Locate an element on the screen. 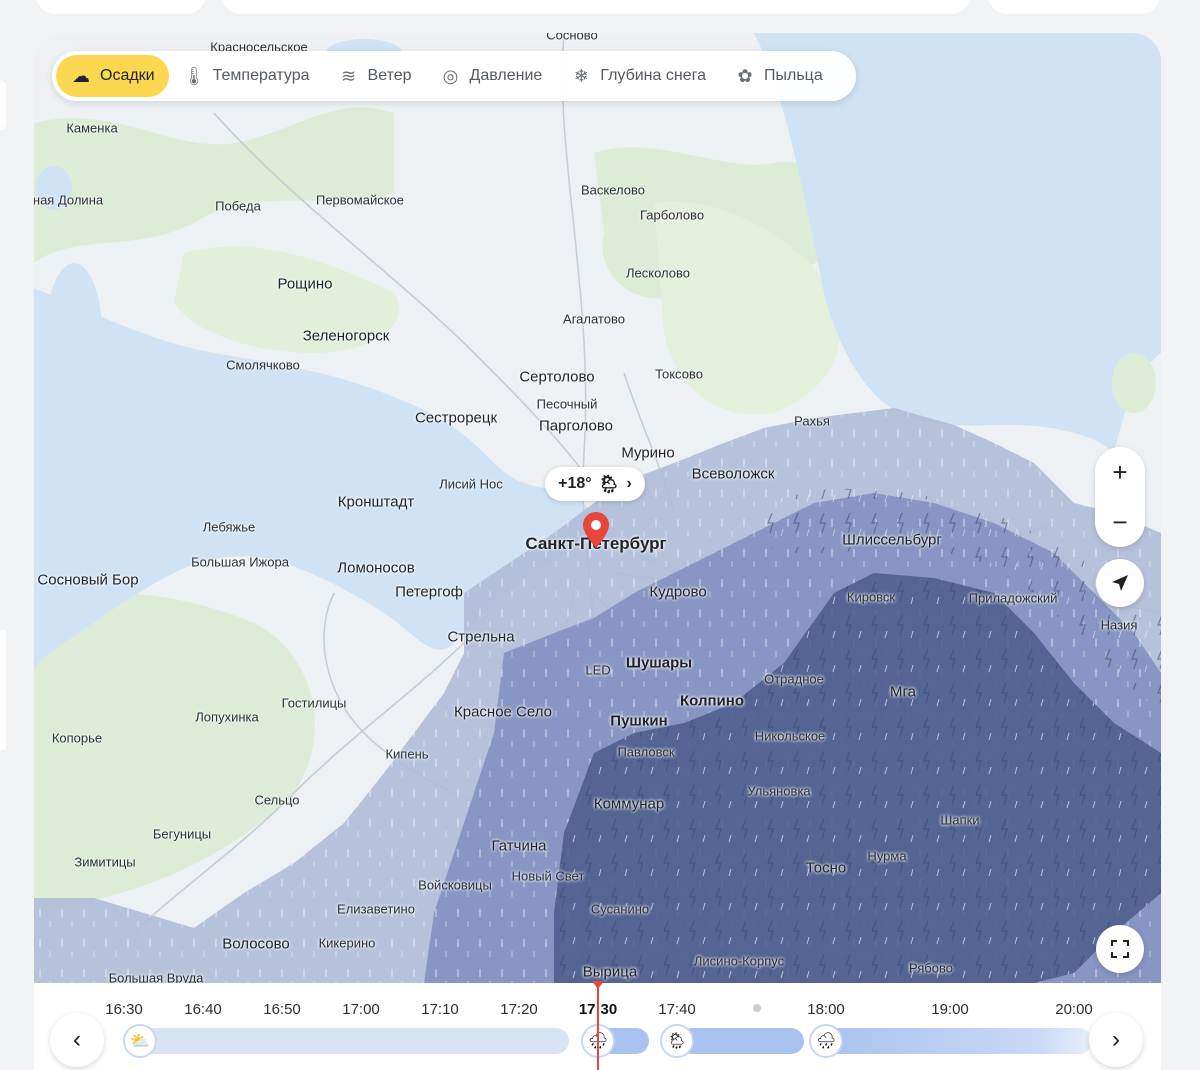 This screenshot has height=1070, width=1200. place-label: Пушкин is located at coordinates (639, 721).